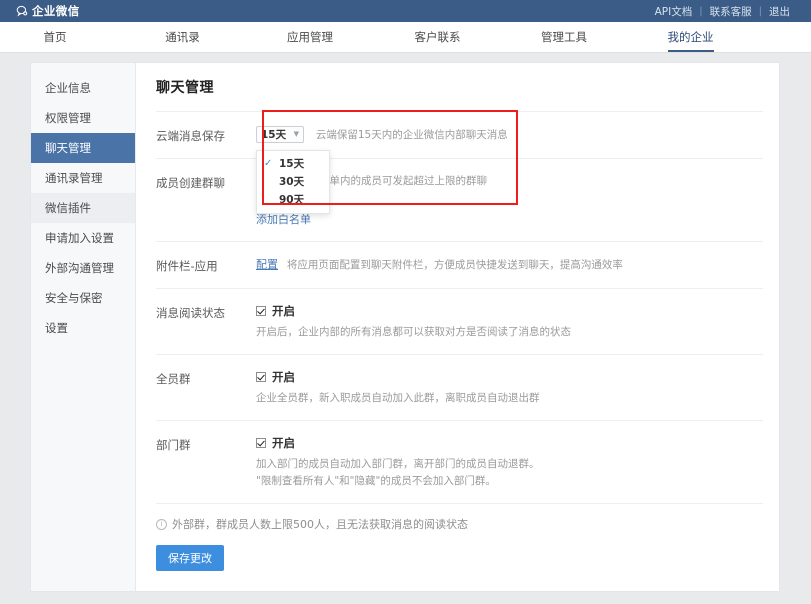  Describe the element at coordinates (173, 379) in the screenshot. I see `all-staff-group-label: 全员群` at that location.